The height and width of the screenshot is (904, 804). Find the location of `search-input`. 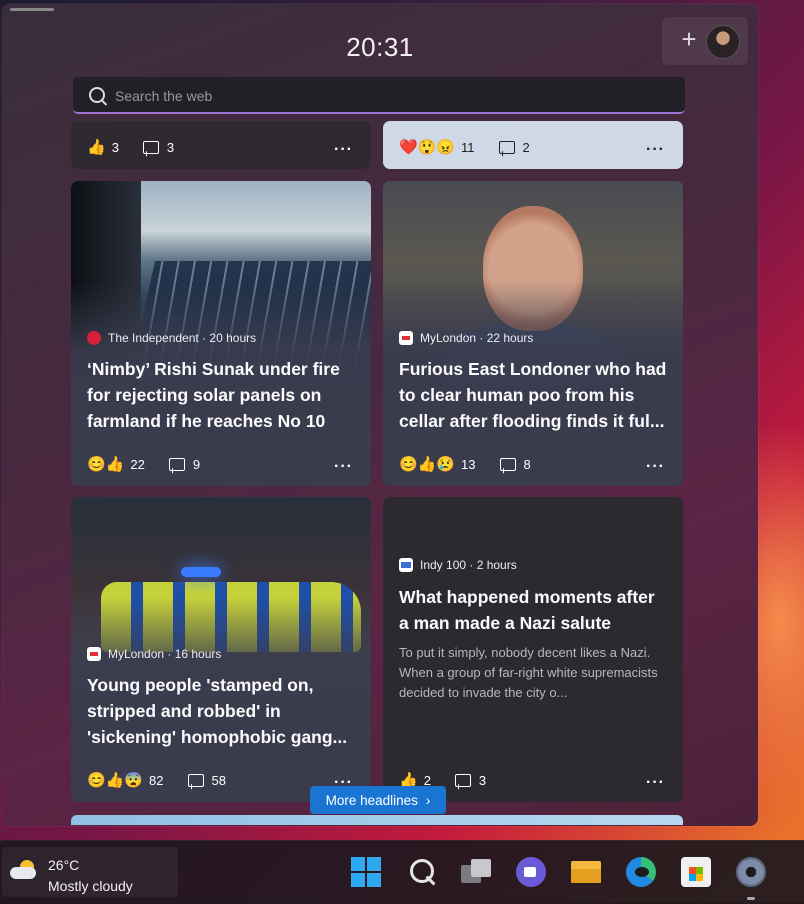

search-input is located at coordinates (385, 96).